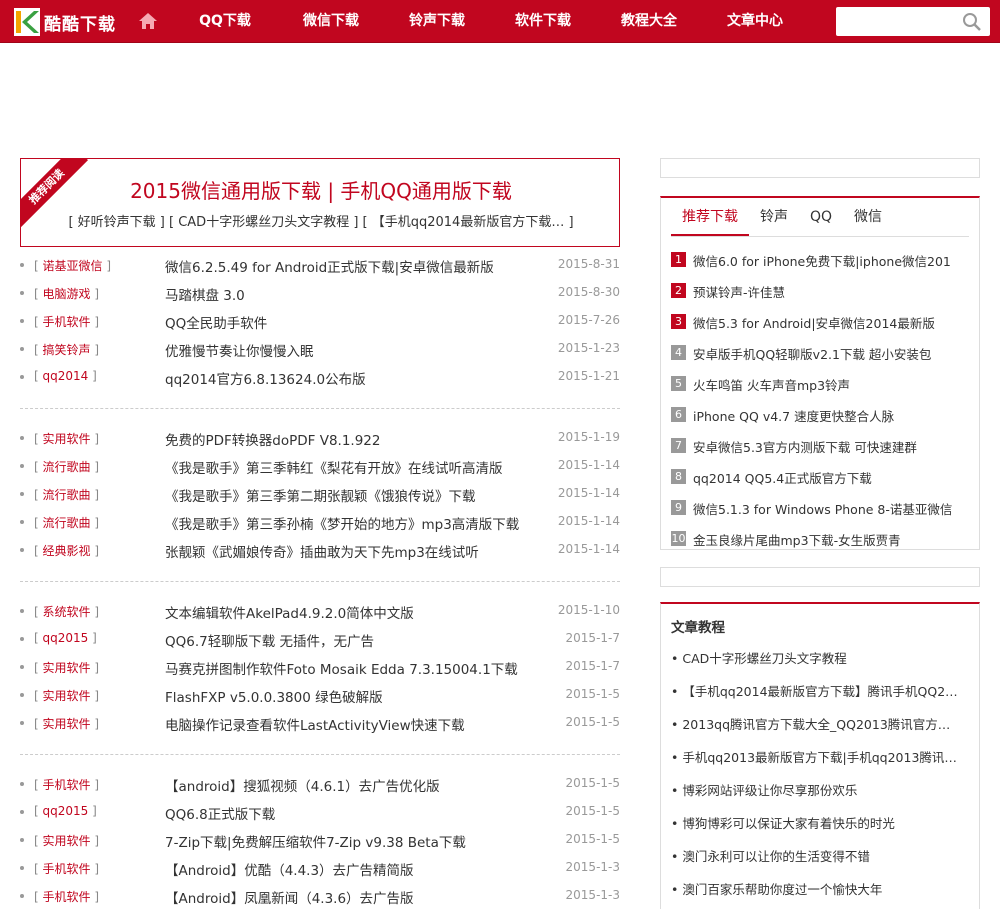 The width and height of the screenshot is (1000, 909). What do you see at coordinates (828, 384) in the screenshot?
I see `ranking-item-title: 火车鸣笛 火车声音mp3铃声` at bounding box center [828, 384].